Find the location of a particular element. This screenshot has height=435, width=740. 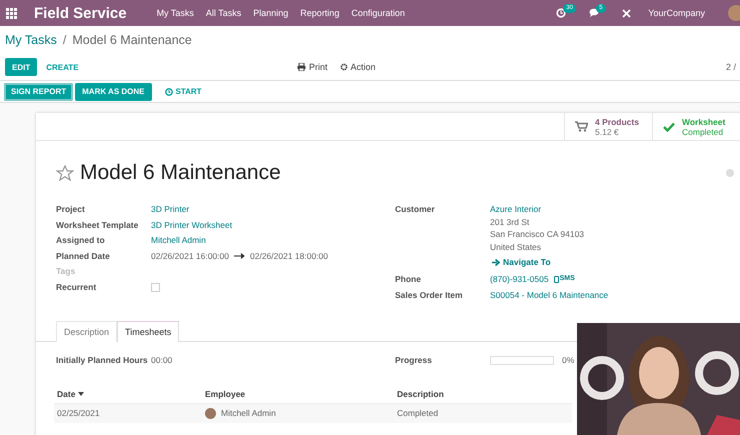

status-dot-icon is located at coordinates (730, 173).